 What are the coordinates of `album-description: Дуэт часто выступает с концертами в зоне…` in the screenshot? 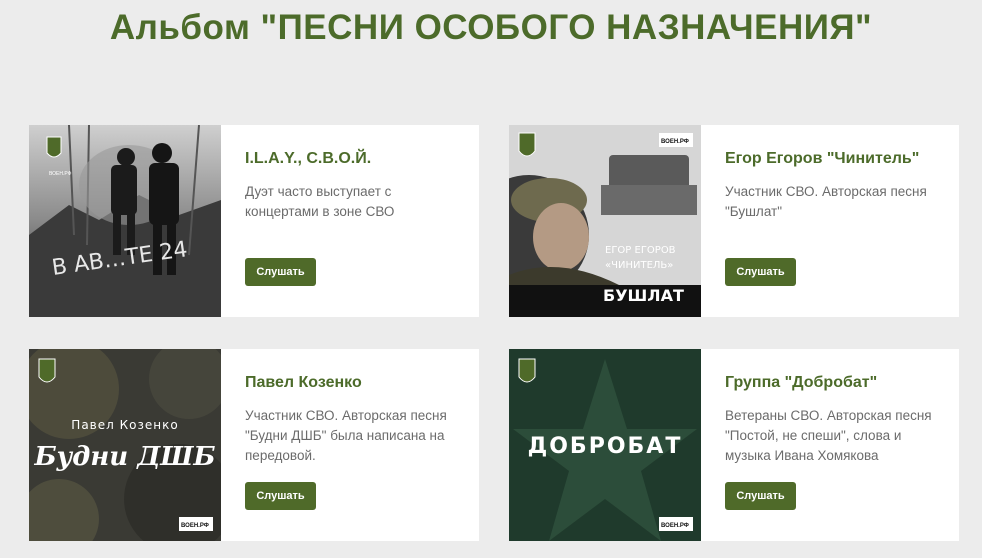 It's located at (320, 201).